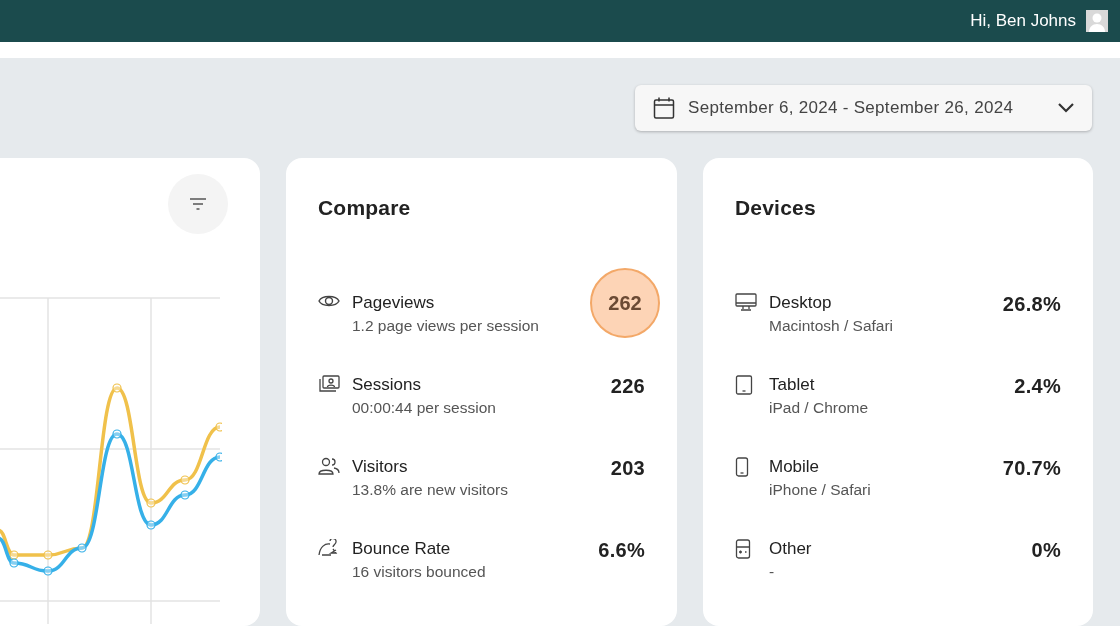 The image size is (1120, 626). Describe the element at coordinates (742, 466) in the screenshot. I see `phone-icon` at that location.